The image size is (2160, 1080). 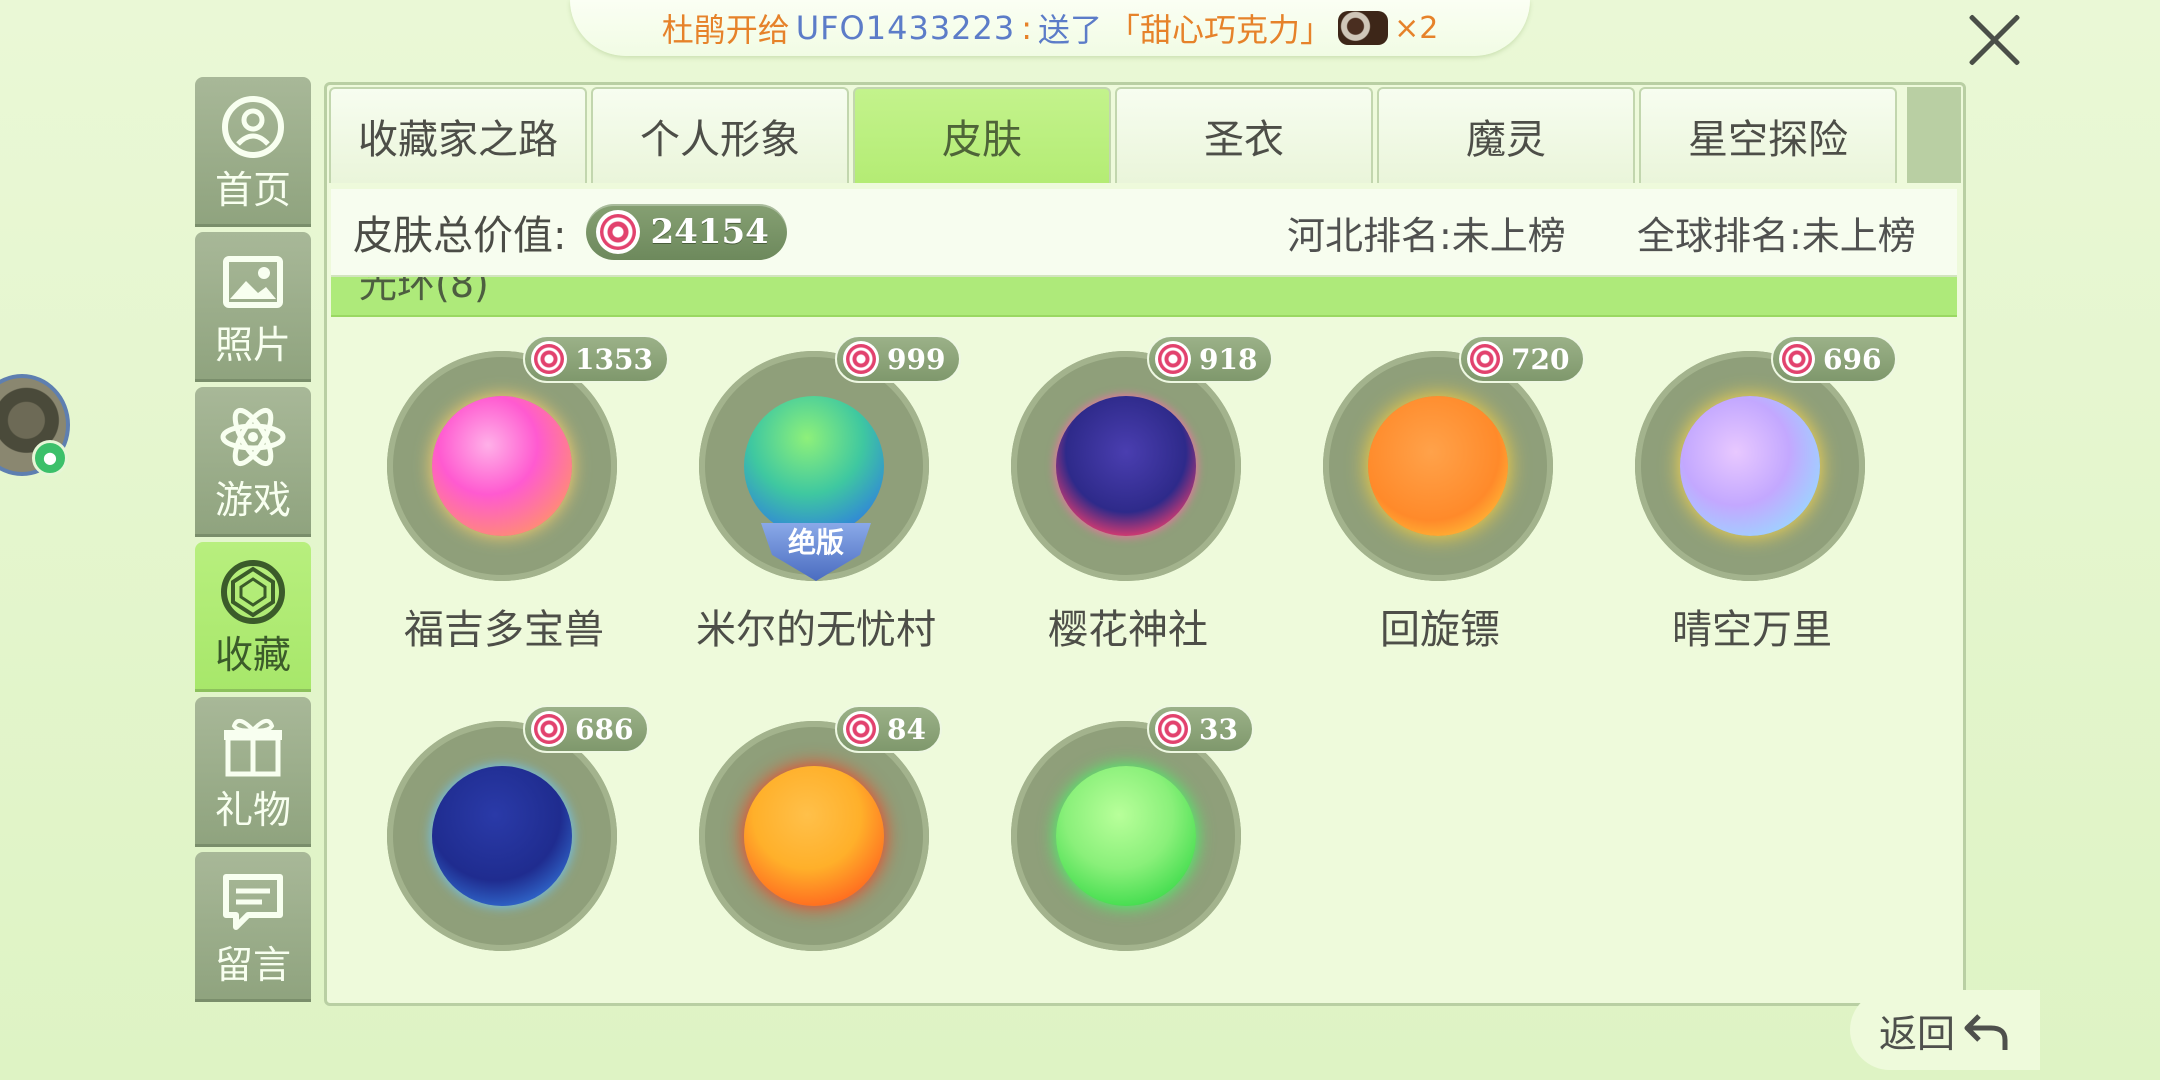 I want to click on total-value-label: 皮肤总价值:, so click(x=460, y=236).